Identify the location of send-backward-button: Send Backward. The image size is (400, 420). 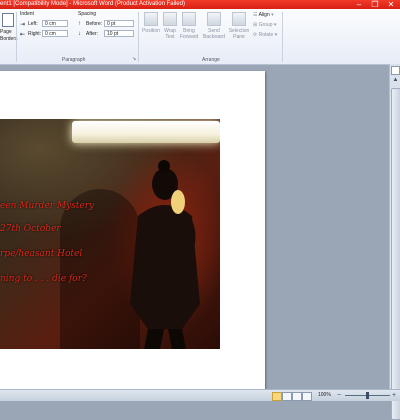
(214, 26).